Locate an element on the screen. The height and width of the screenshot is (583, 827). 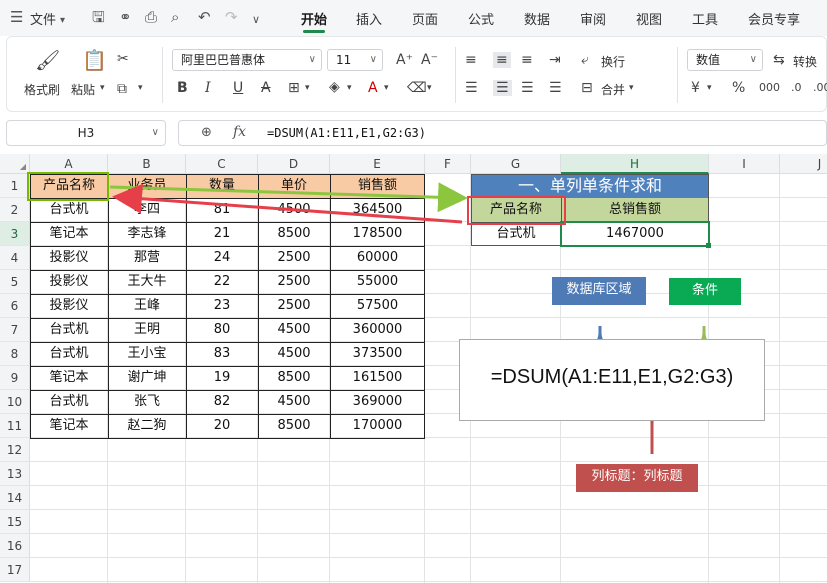
print-preview-icon: ⌕ is located at coordinates (175, 17).